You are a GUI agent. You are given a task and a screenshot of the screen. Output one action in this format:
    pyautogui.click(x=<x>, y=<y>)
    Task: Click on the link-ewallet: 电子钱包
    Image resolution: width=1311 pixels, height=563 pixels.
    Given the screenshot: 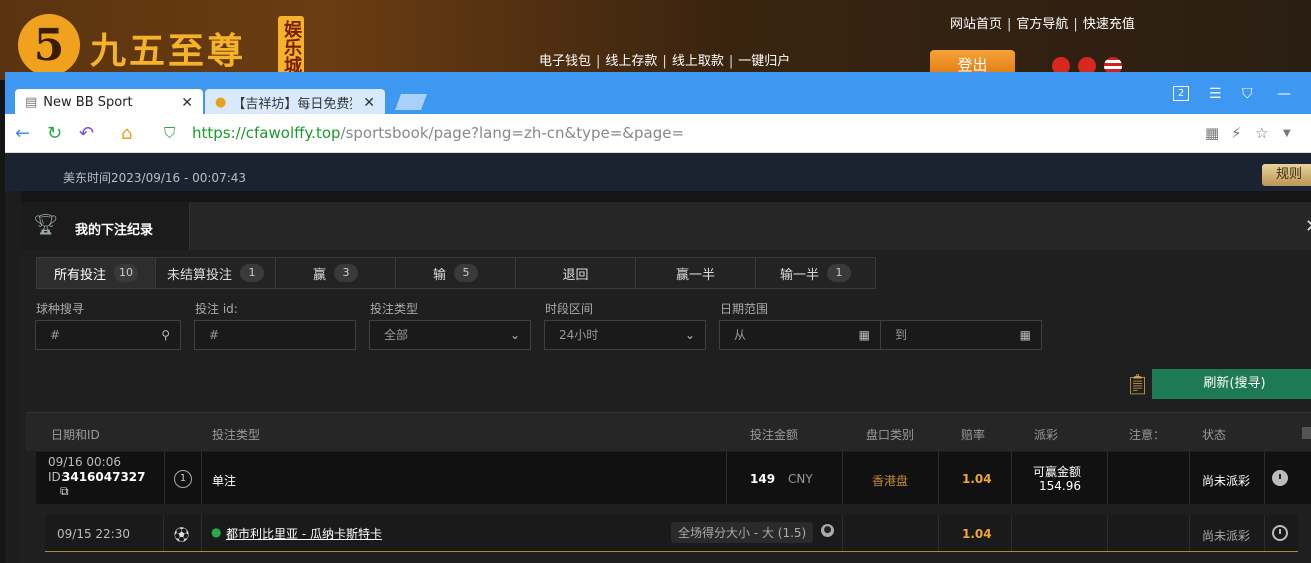 What is the action you would take?
    pyautogui.click(x=565, y=61)
    